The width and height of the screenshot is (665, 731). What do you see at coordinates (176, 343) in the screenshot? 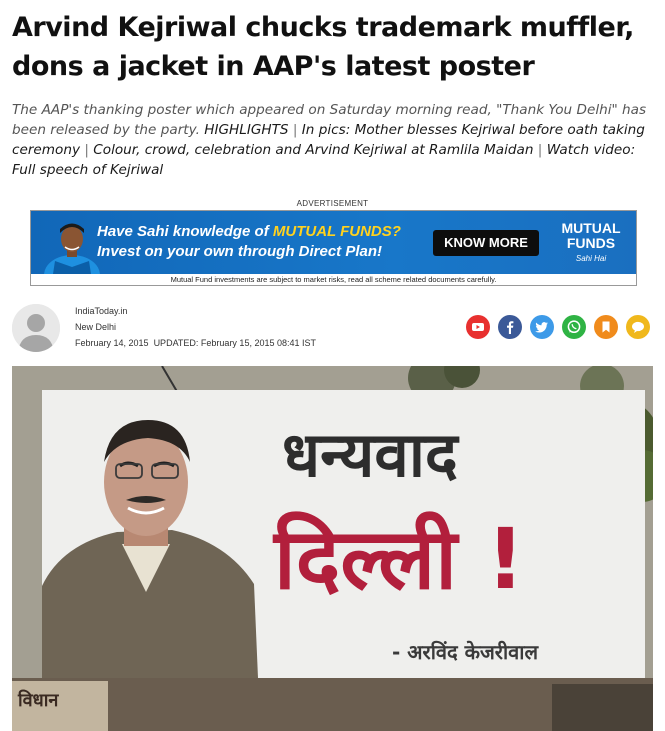
I see `updated-label: UPDATED:` at bounding box center [176, 343].